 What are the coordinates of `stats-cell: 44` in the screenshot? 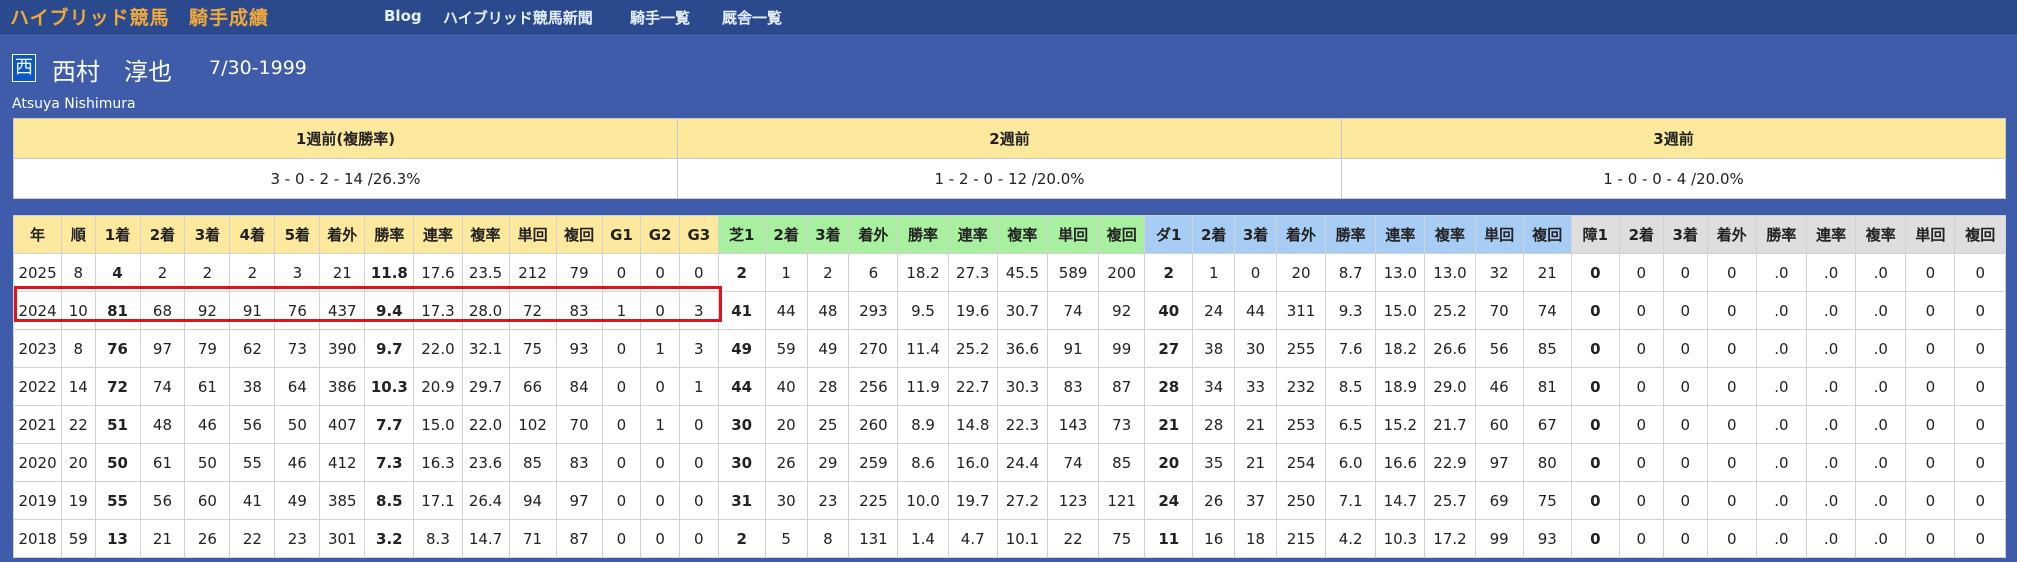 It's located at (786, 310).